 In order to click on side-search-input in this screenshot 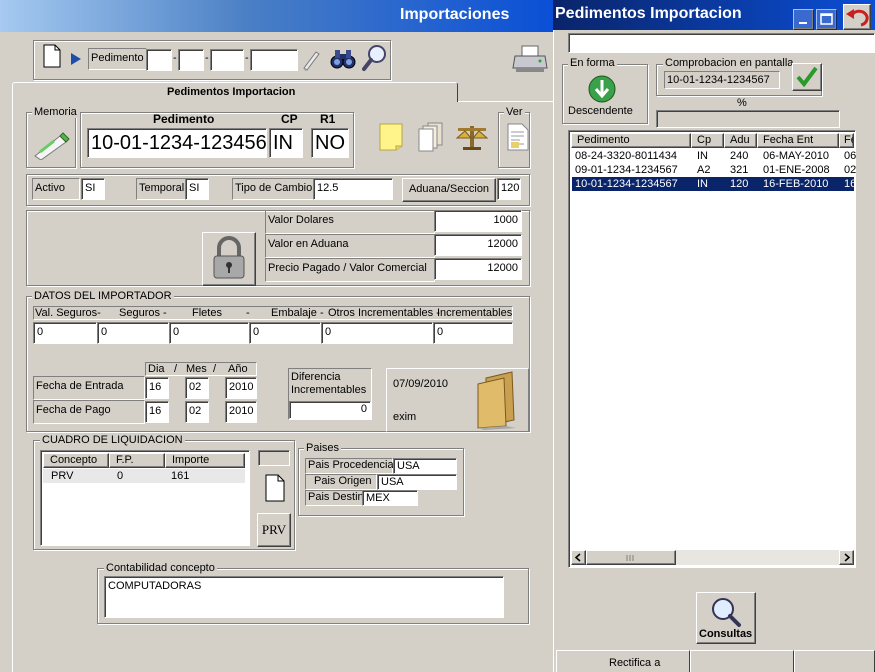, I will do `click(721, 43)`.